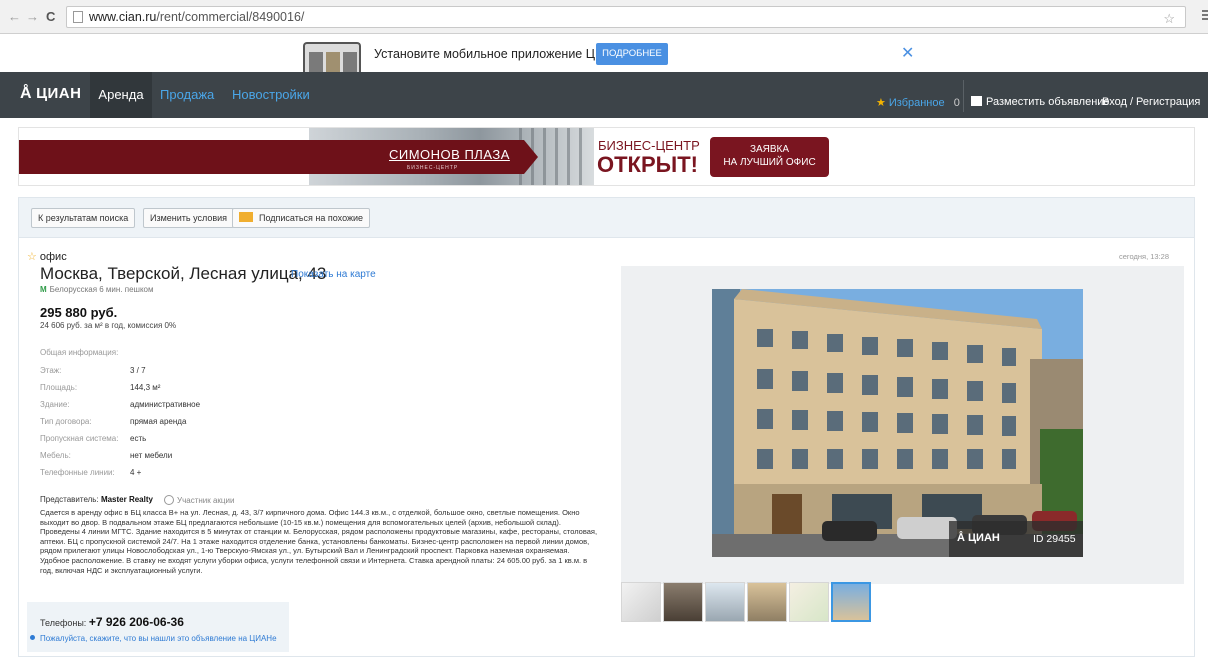 This screenshot has width=1208, height=657. What do you see at coordinates (50, 94) in the screenshot?
I see `cian-logo: Å ЦИАН` at bounding box center [50, 94].